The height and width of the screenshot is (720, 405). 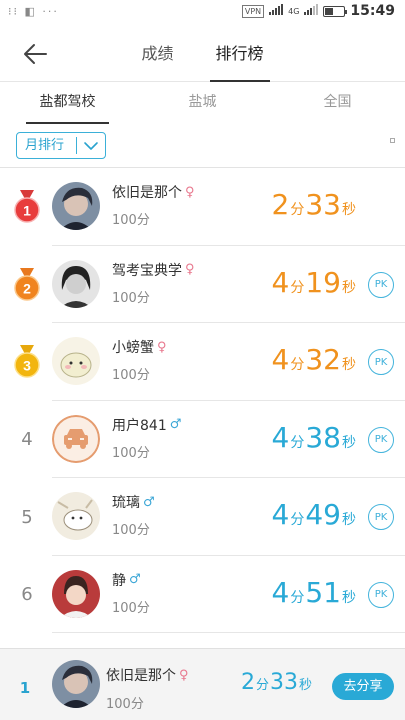 I want to click on time-seconds: 32, so click(x=323, y=359).